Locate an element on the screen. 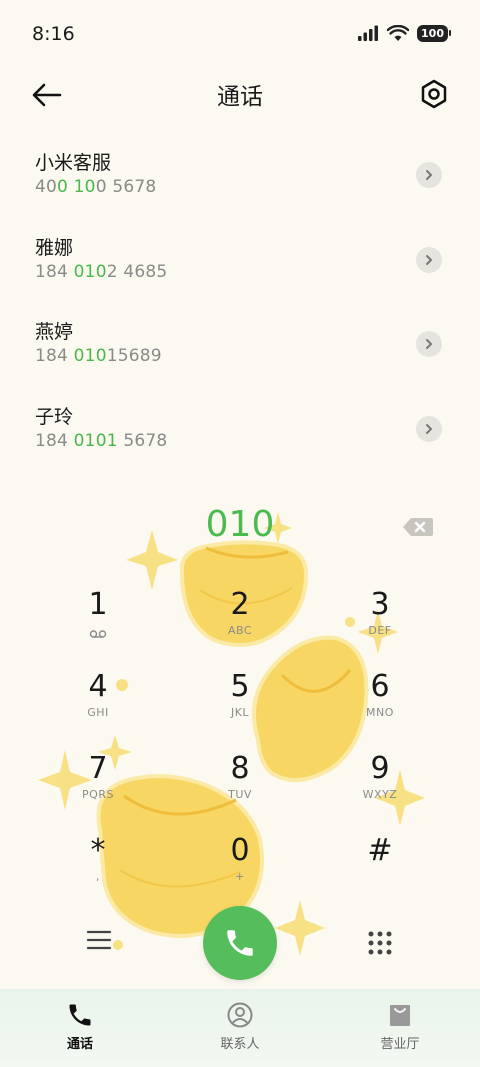  contact-row: 雅娜 184 0102 4685 is located at coordinates (240, 267).